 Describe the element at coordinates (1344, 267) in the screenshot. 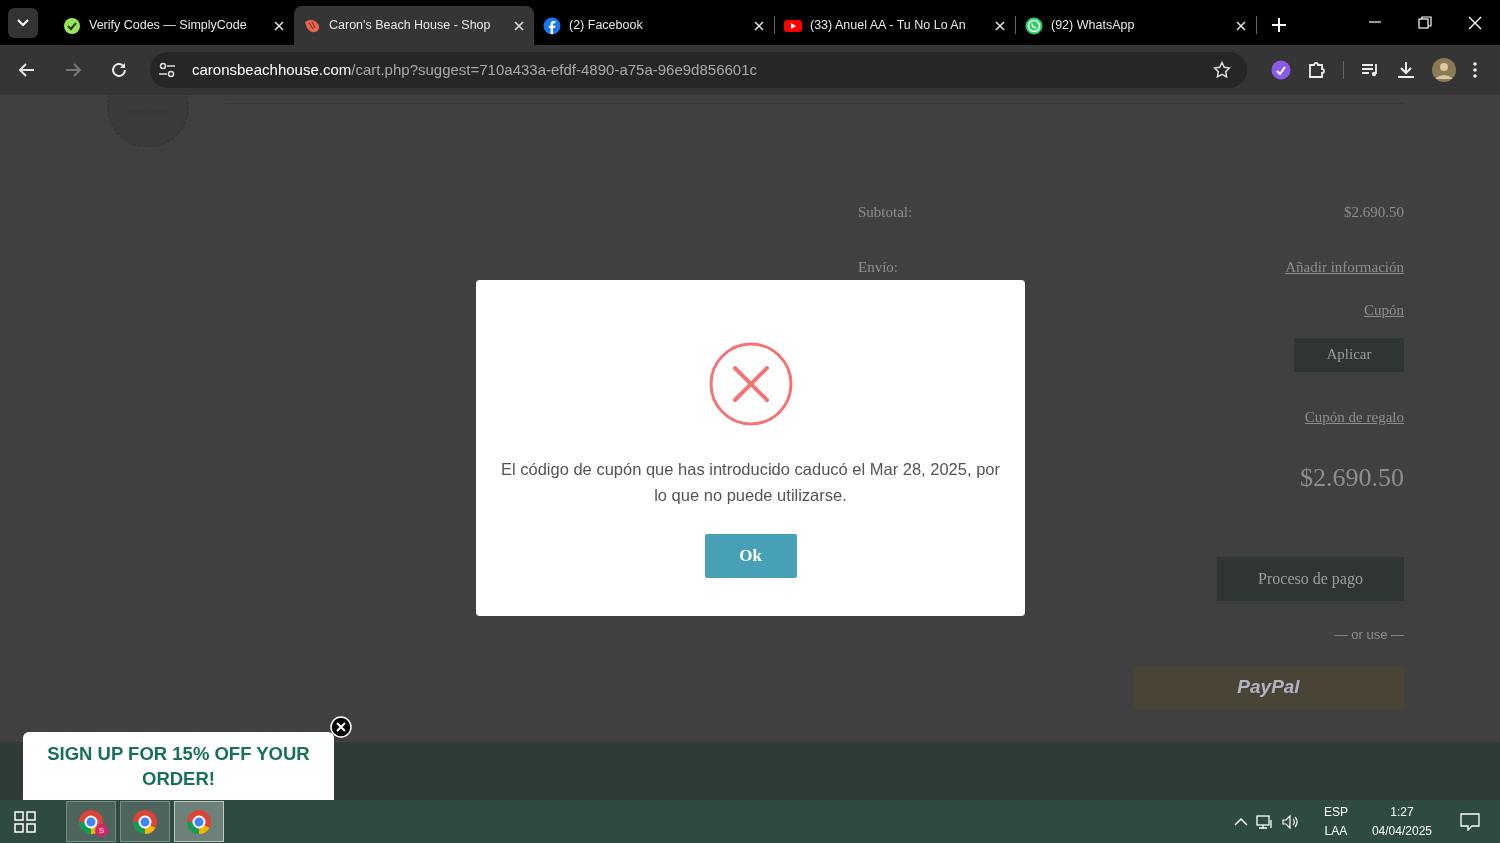

I see `summary-link: Añadir información` at that location.